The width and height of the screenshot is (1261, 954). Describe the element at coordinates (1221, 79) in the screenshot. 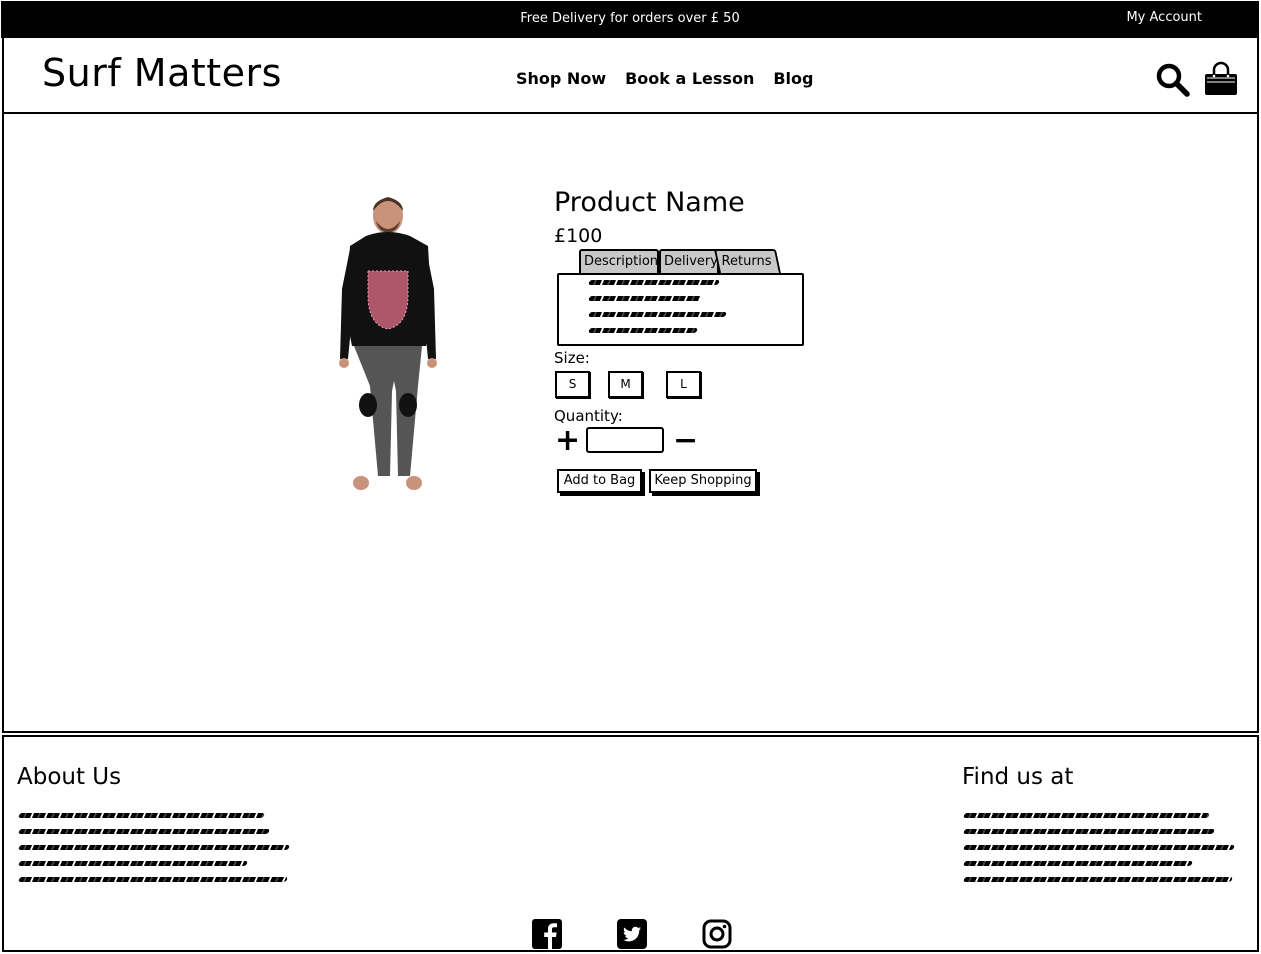

I see `shopping-bag-icon` at that location.